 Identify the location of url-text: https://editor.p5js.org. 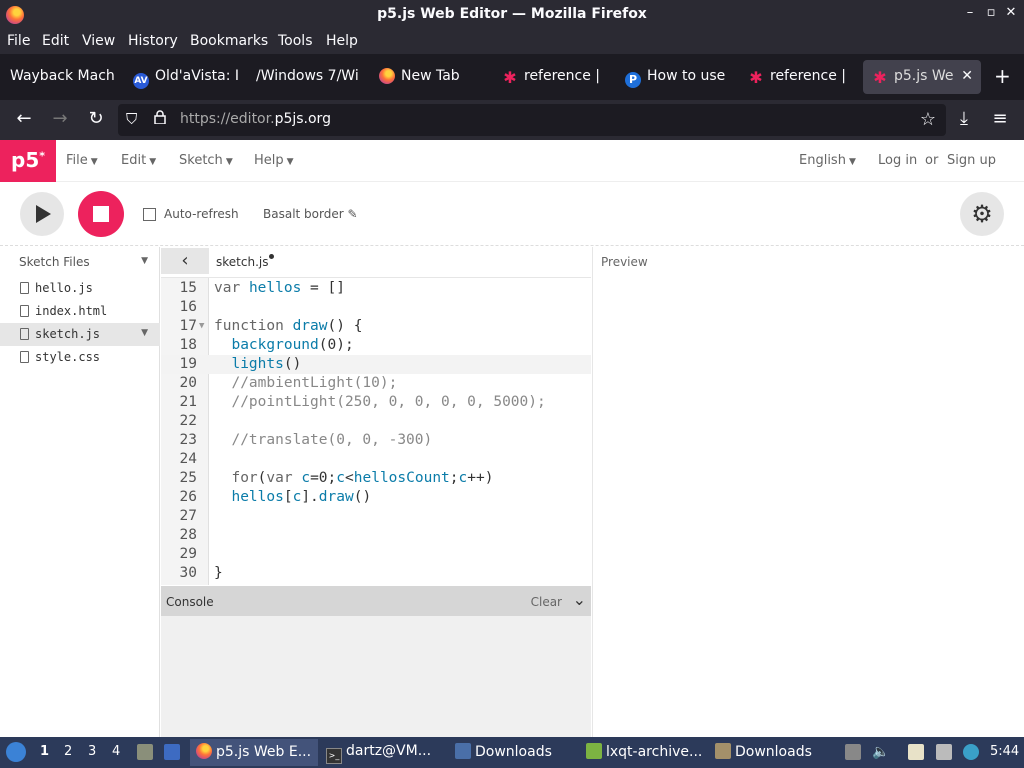
(255, 119).